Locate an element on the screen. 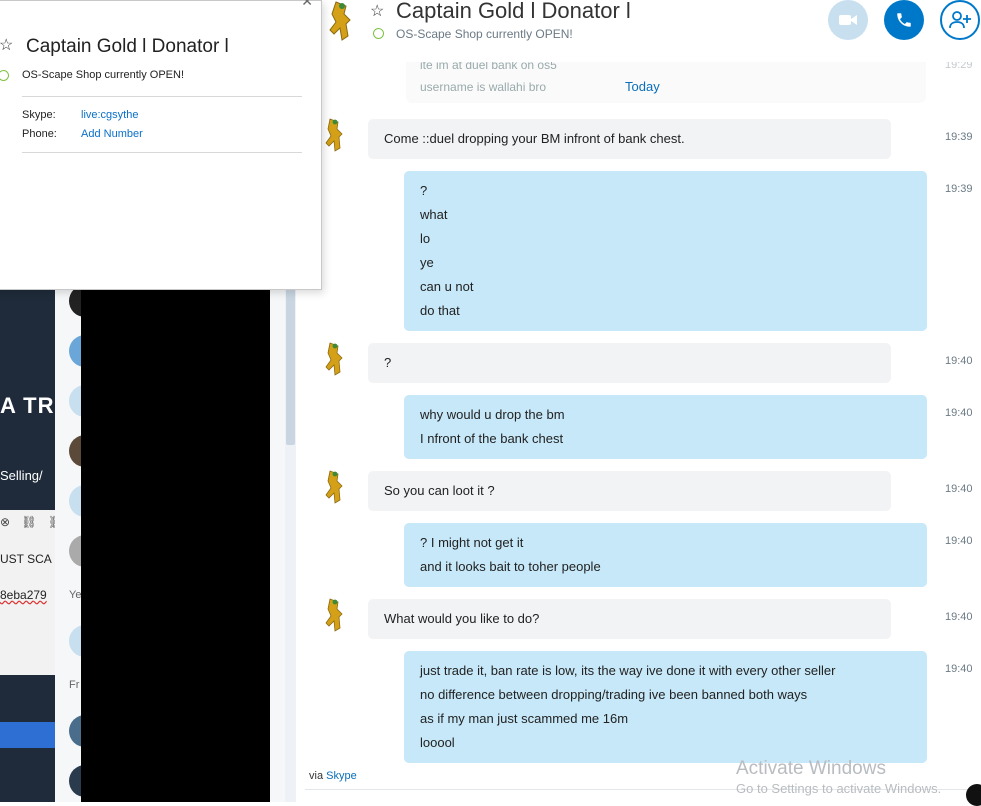  conversation-title: Captain Gold l Donator l is located at coordinates (513, 12).